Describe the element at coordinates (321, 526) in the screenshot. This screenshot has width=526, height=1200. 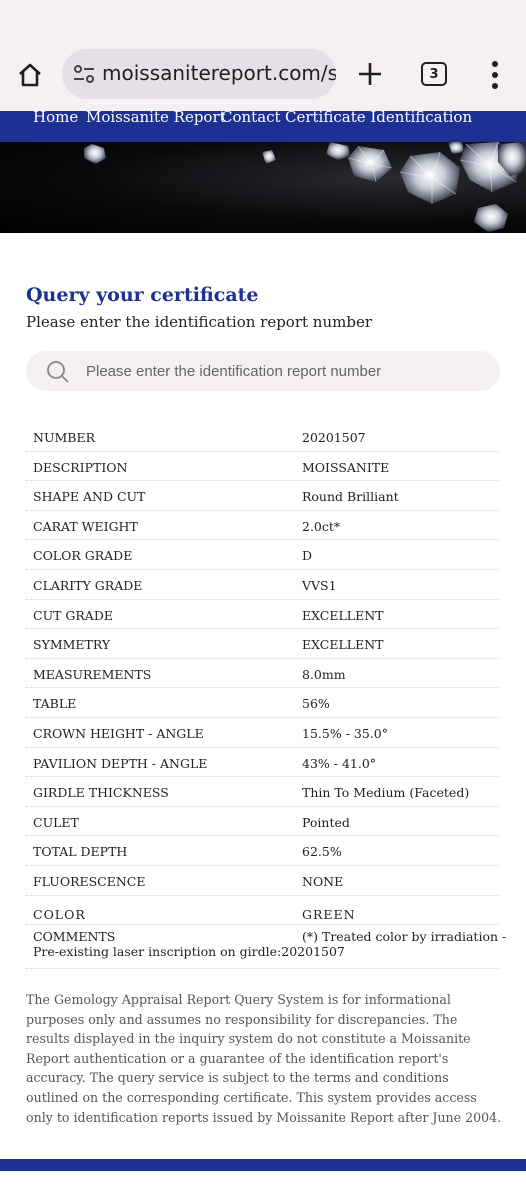
I see `row-value: 2.0ct*` at that location.